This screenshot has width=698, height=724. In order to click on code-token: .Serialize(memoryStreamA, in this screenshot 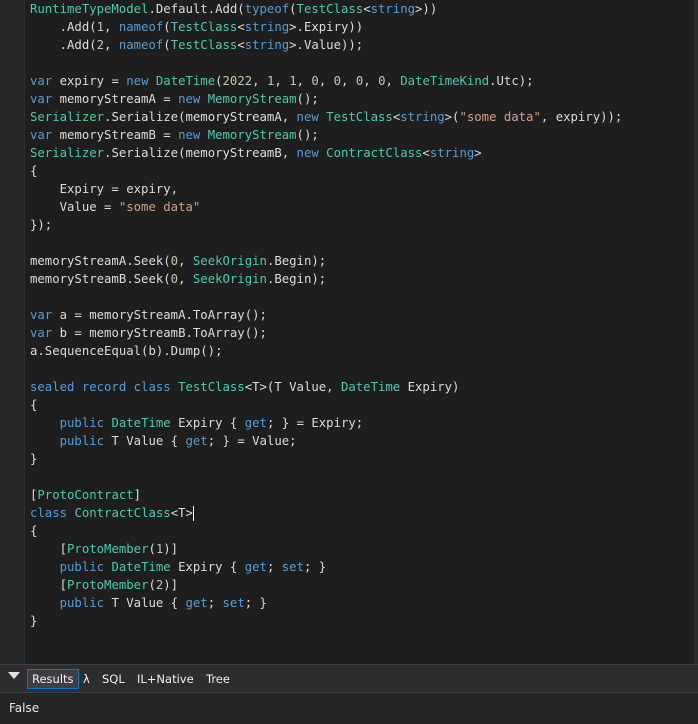, I will do `click(200, 117)`.